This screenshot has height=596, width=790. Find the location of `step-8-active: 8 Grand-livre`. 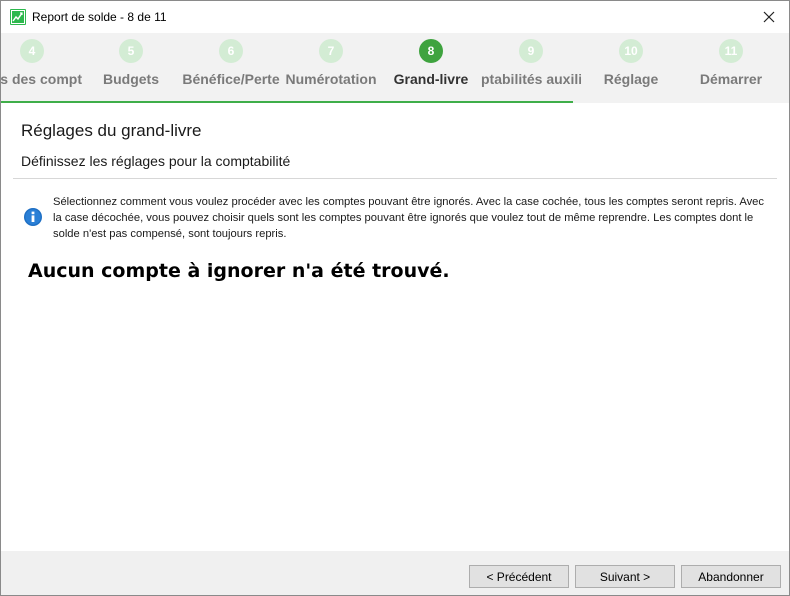

step-8-active: 8 Grand-livre is located at coordinates (431, 68).